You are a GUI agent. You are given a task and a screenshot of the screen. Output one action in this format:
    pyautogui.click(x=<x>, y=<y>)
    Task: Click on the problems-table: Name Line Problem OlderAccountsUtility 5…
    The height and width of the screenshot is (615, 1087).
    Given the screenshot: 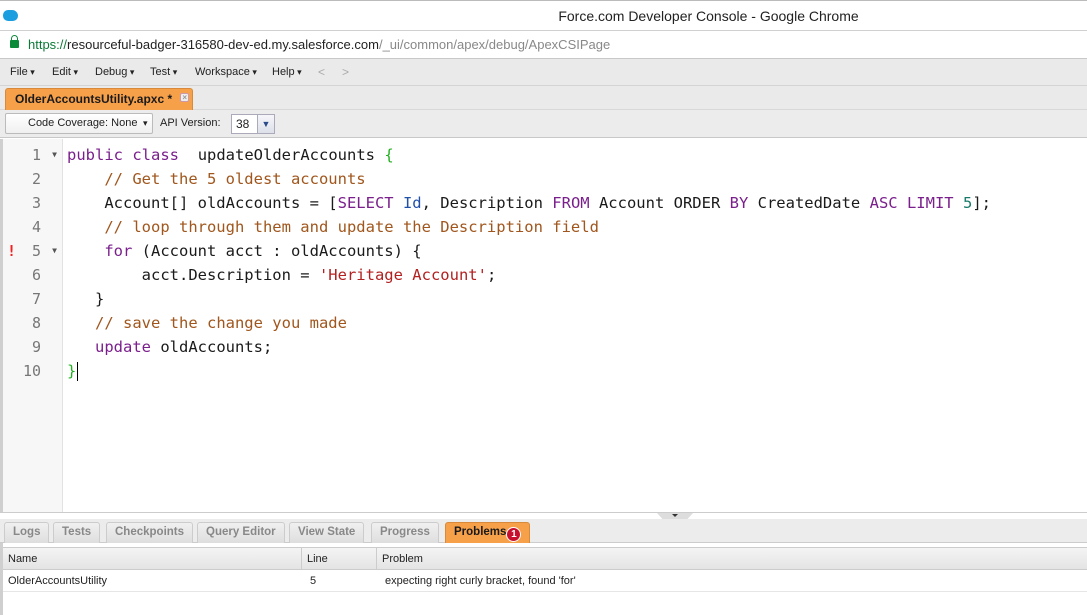 What is the action you would take?
    pyautogui.click(x=543, y=579)
    